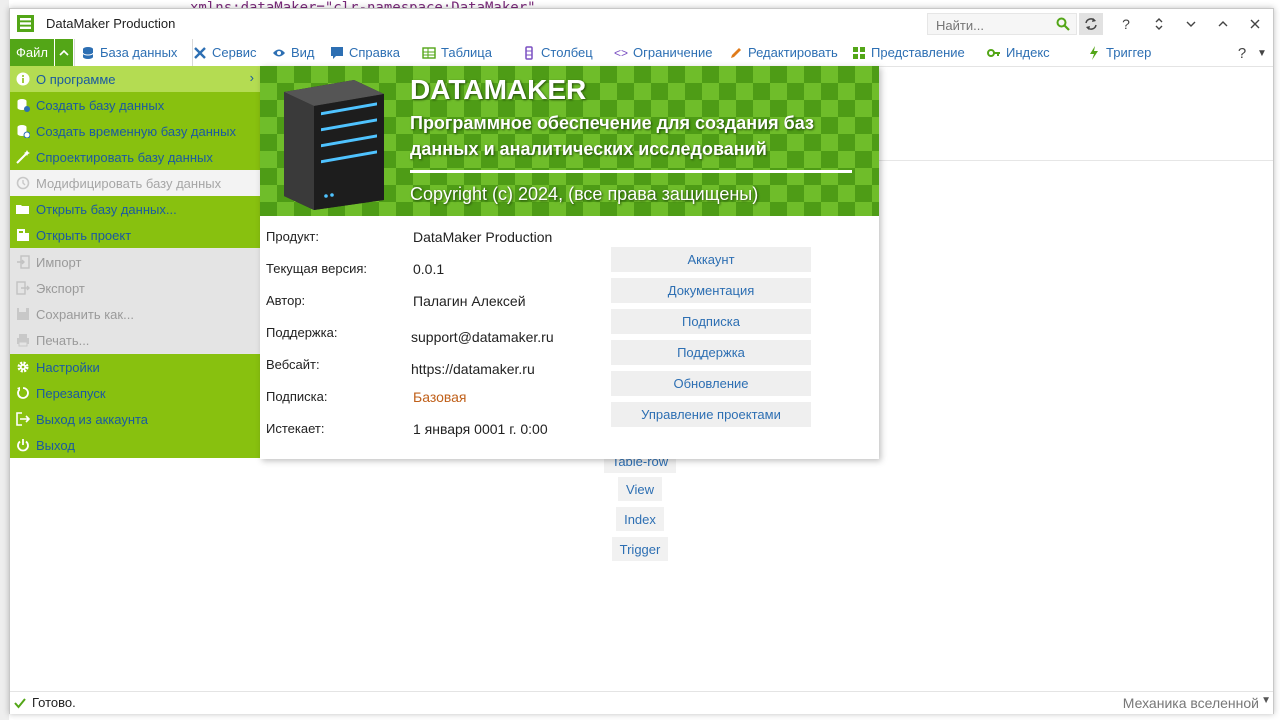 The image size is (1280, 720). I want to click on subscription-button: Подписка, so click(711, 321).